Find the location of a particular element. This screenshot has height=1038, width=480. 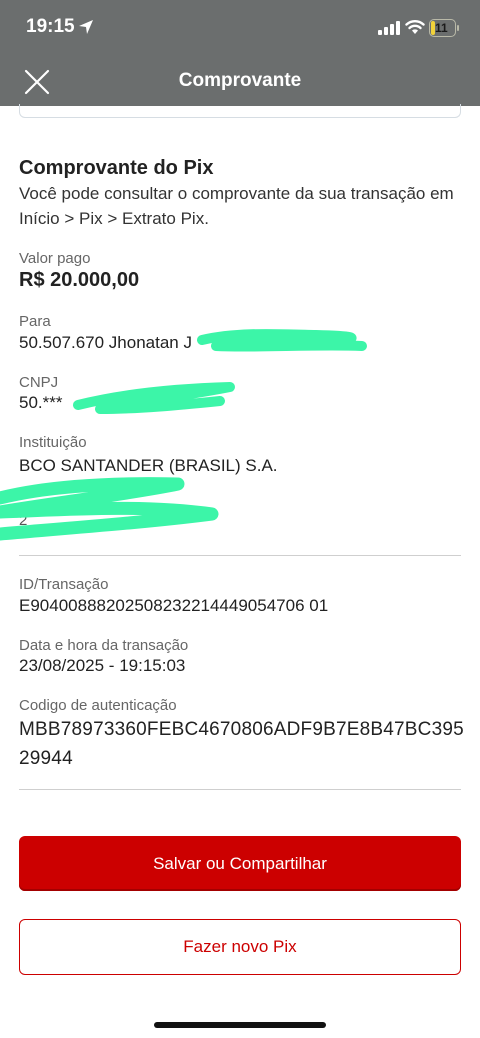

cnpj-value: 50.*** is located at coordinates (41, 402).